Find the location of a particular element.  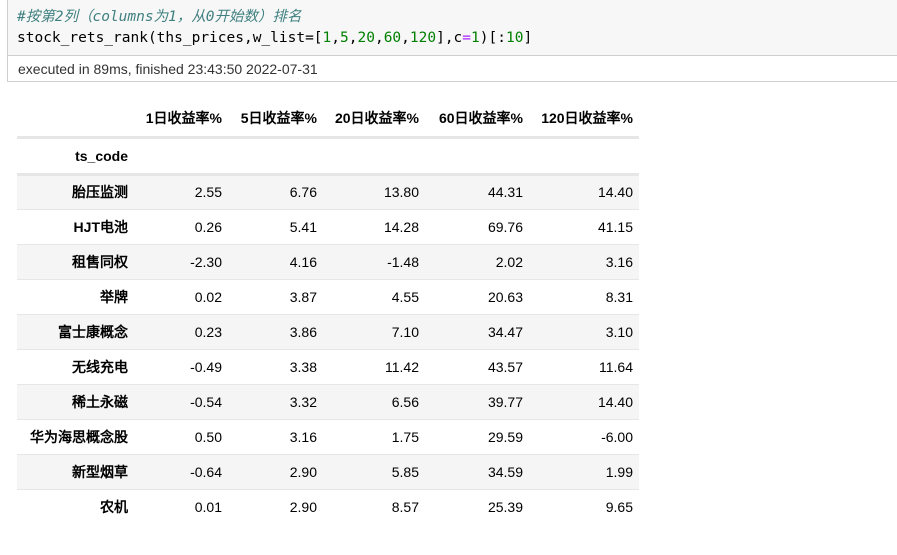

table-row: 富士康概念 0.23 3.86 7.10 34.47 3.10 is located at coordinates (328, 331).